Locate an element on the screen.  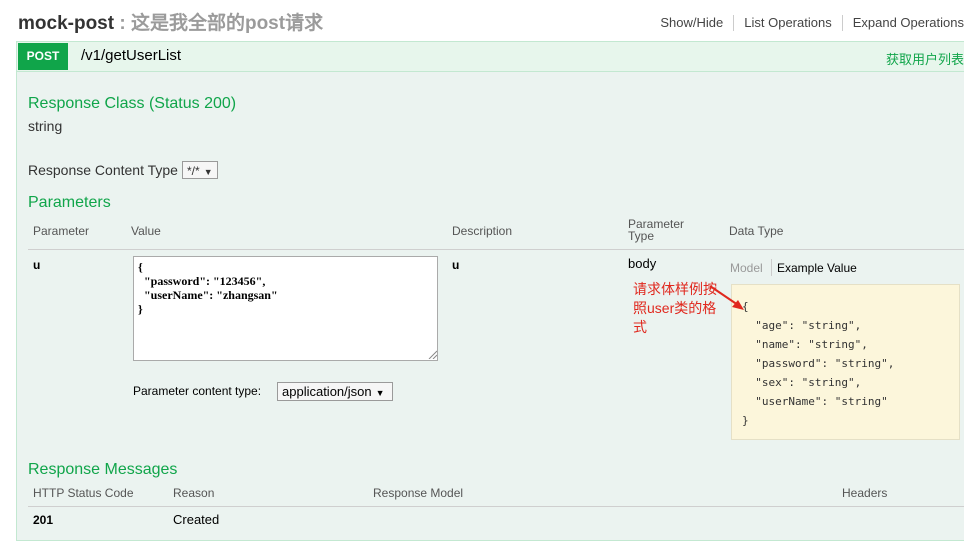
tab-example-value: Example Value is located at coordinates (817, 268).